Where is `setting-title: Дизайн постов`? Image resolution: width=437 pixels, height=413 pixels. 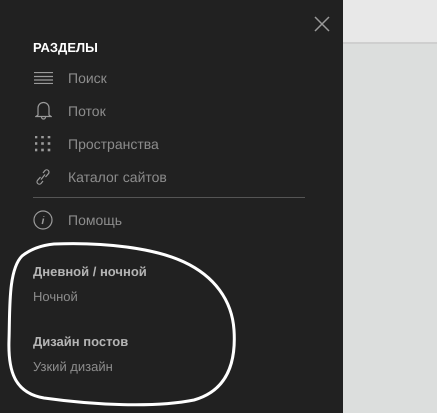
setting-title: Дизайн постов is located at coordinates (81, 341).